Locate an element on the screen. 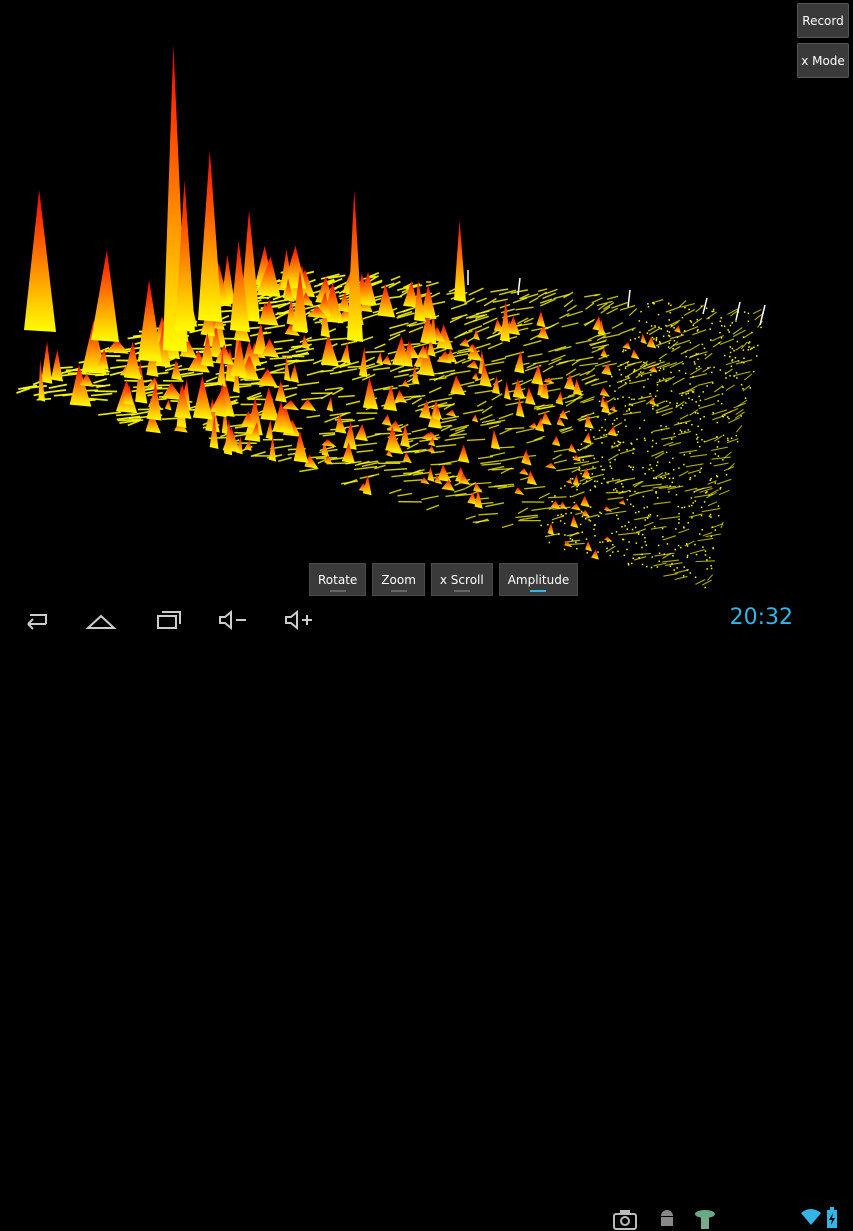 The height and width of the screenshot is (1231, 853). back-icon is located at coordinates (35, 620).